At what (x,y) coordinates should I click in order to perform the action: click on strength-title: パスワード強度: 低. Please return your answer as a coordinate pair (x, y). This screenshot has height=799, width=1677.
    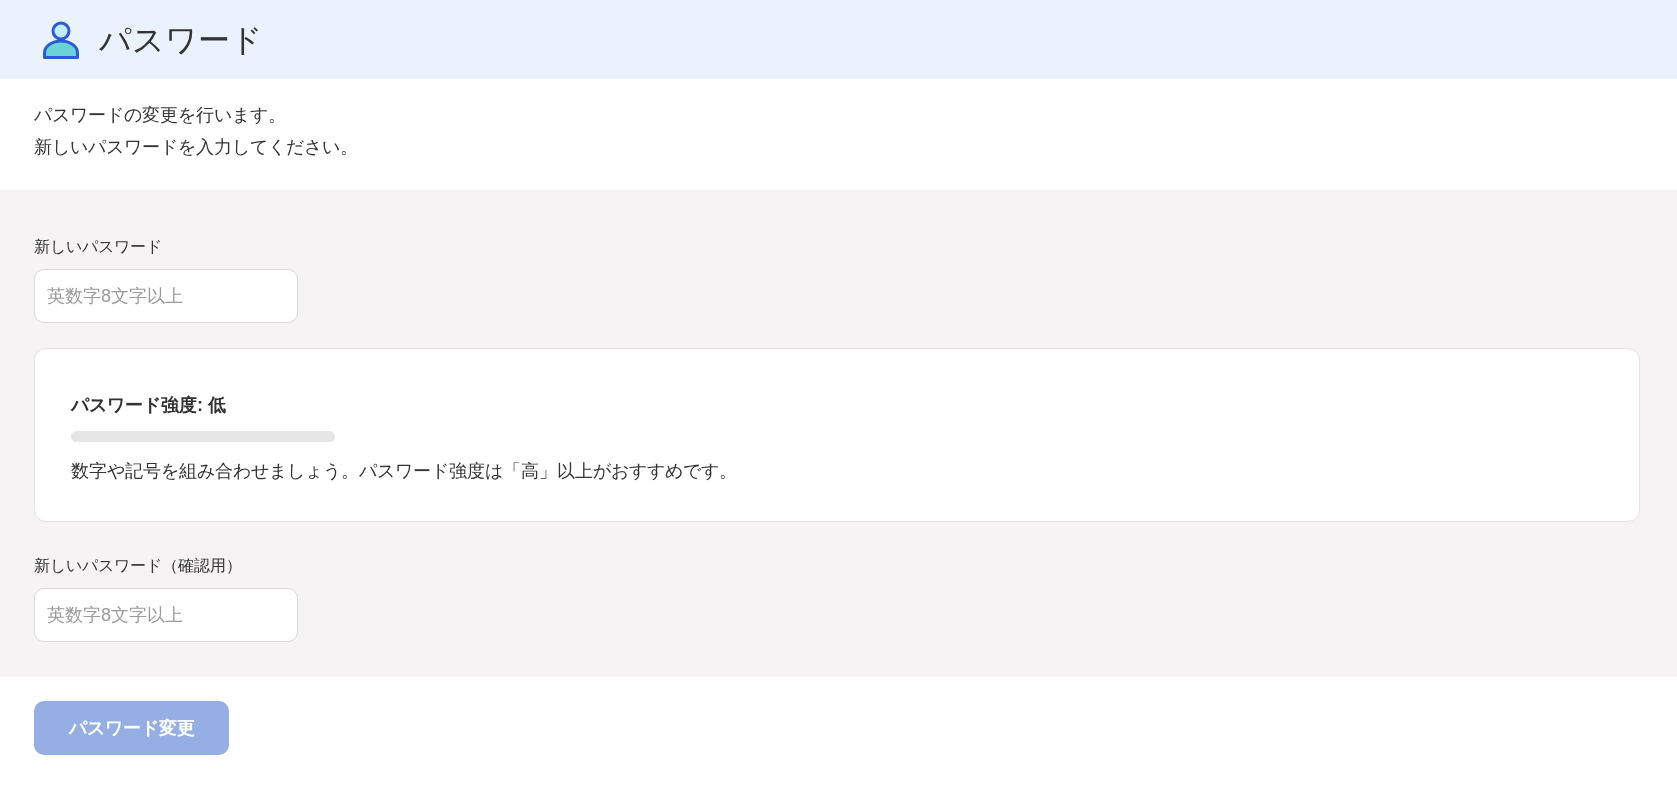
    Looking at the image, I should click on (148, 405).